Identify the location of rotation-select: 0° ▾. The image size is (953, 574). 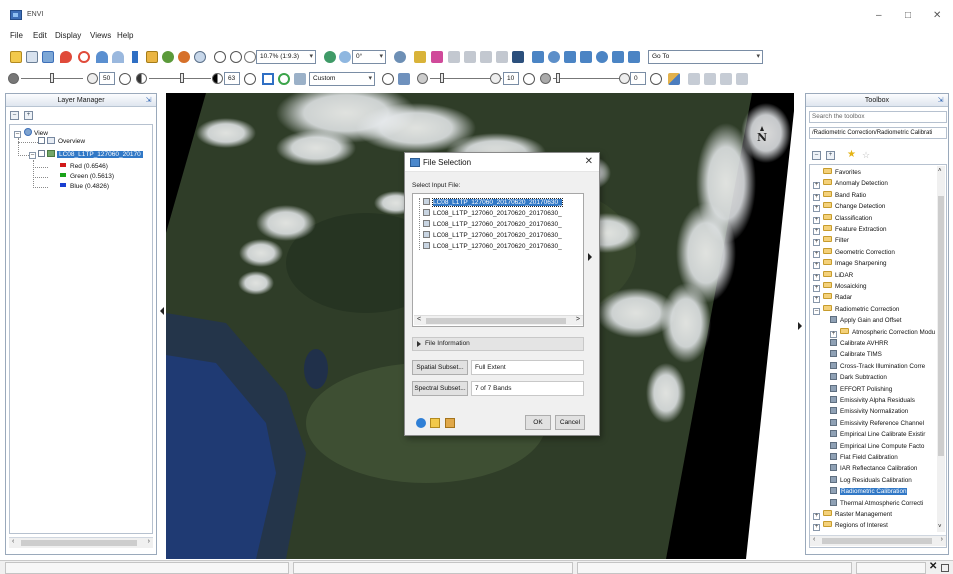
(369, 57).